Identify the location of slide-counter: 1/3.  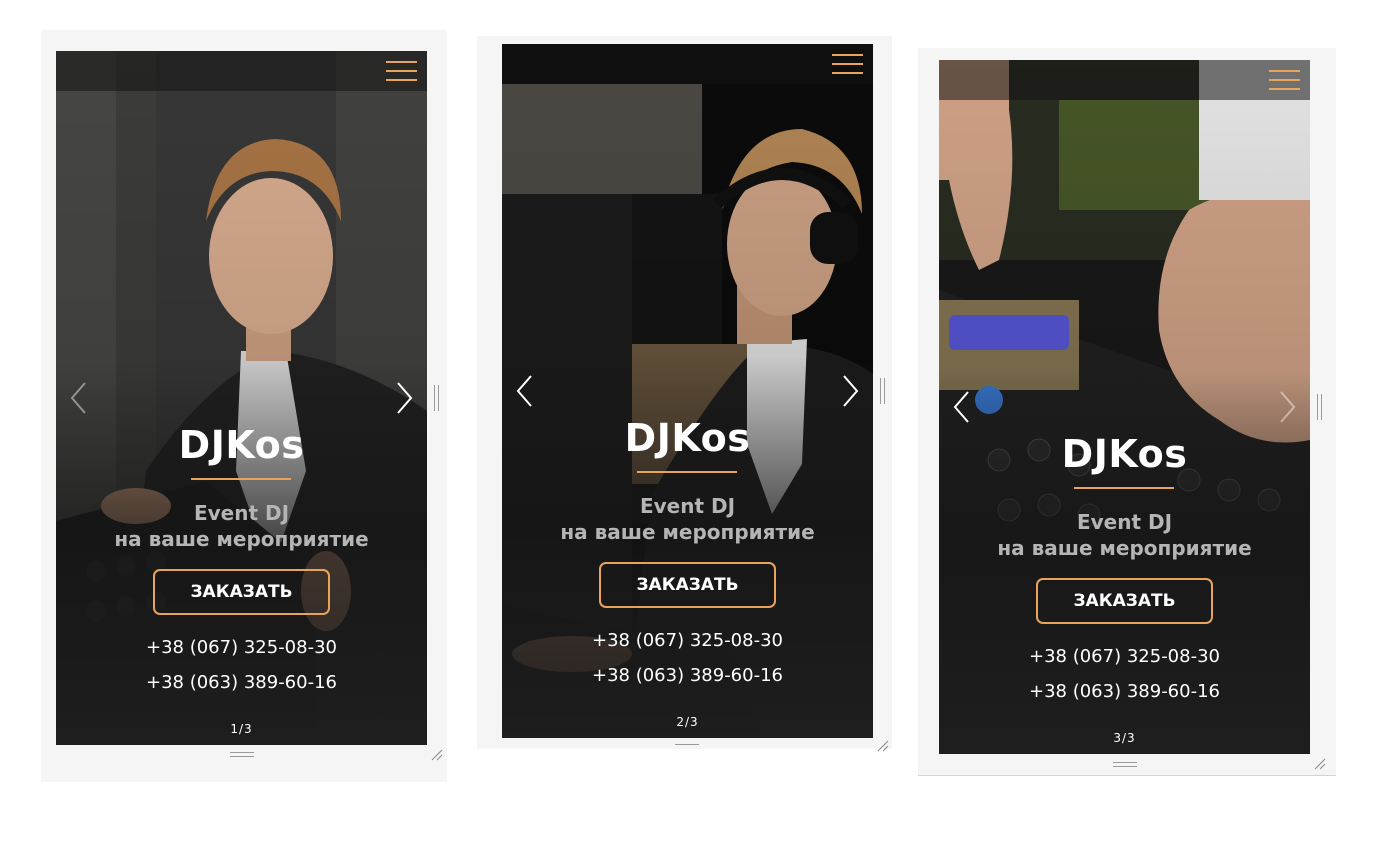
(241, 729).